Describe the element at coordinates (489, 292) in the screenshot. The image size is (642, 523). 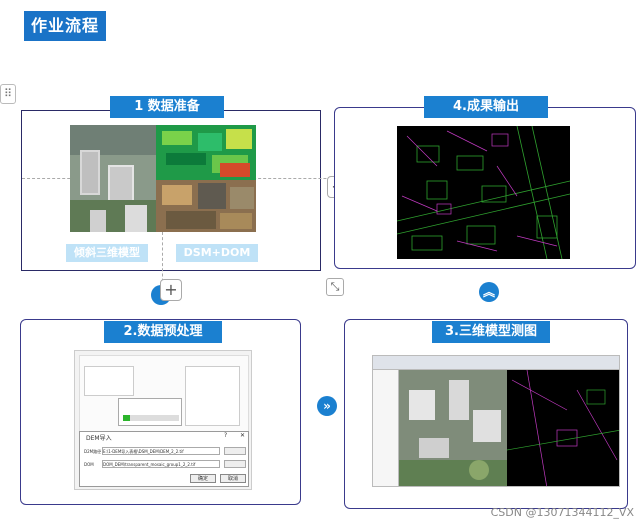
I see `chevrons-up-icon: ︽` at that location.